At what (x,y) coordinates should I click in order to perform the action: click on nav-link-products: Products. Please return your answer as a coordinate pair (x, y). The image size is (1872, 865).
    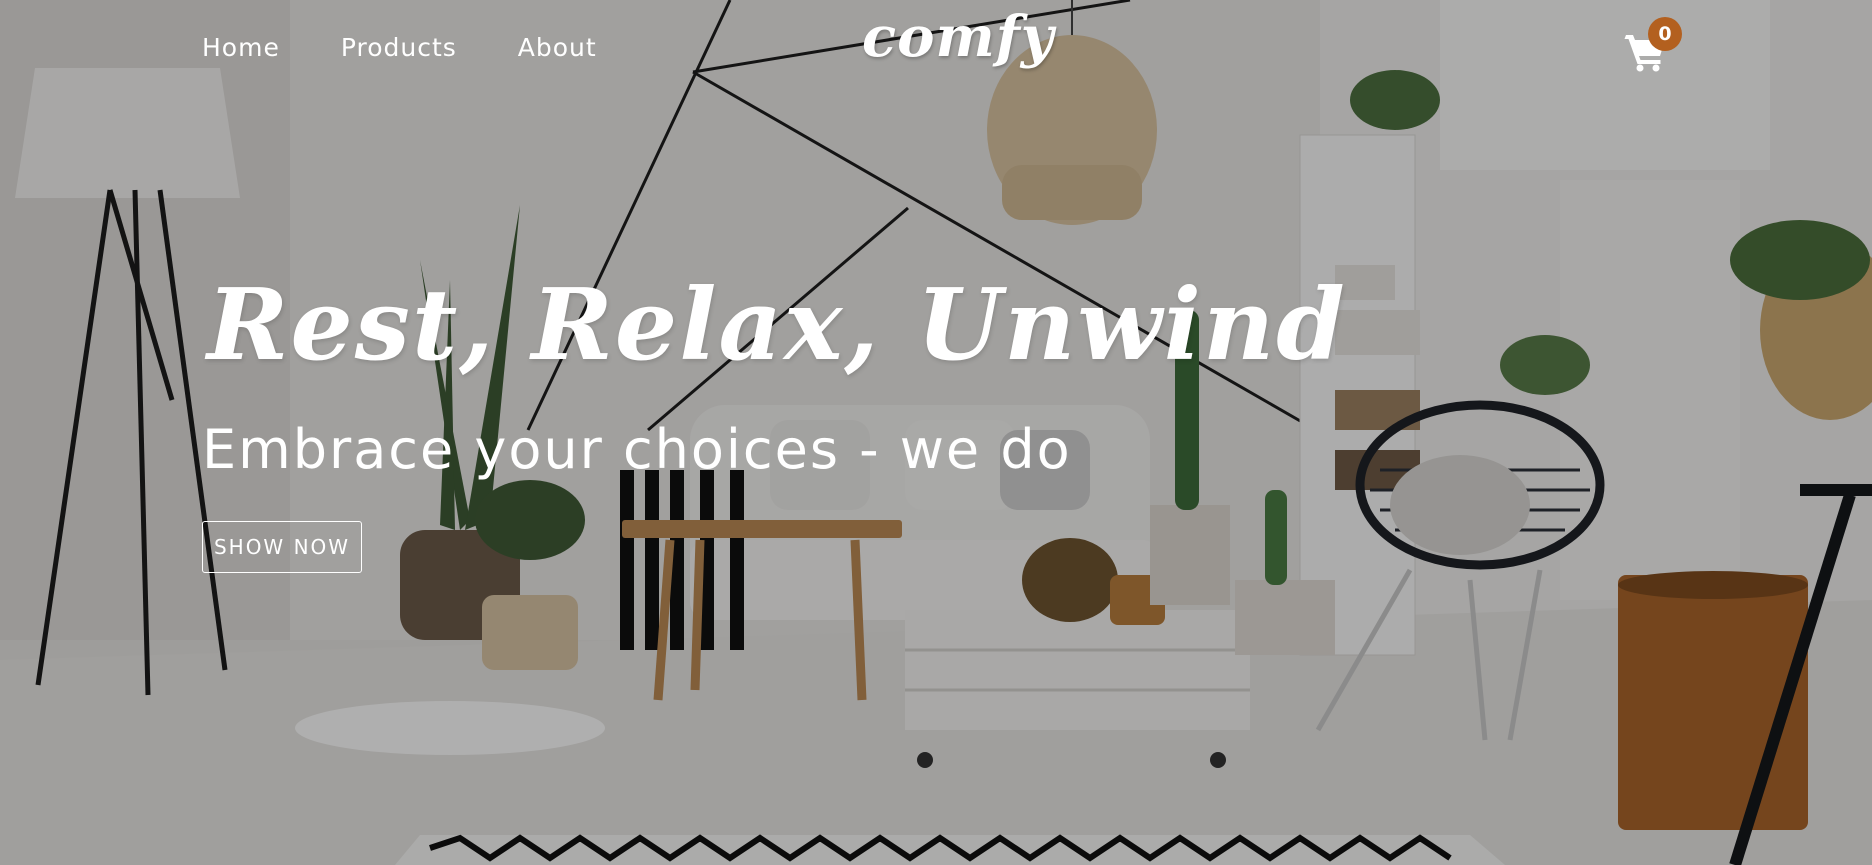
    Looking at the image, I should click on (399, 47).